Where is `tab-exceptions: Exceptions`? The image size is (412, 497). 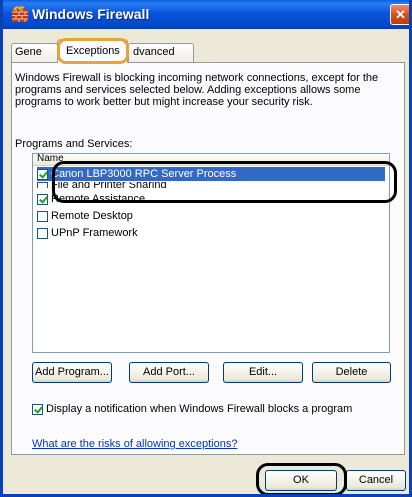 tab-exceptions: Exceptions is located at coordinates (92, 51).